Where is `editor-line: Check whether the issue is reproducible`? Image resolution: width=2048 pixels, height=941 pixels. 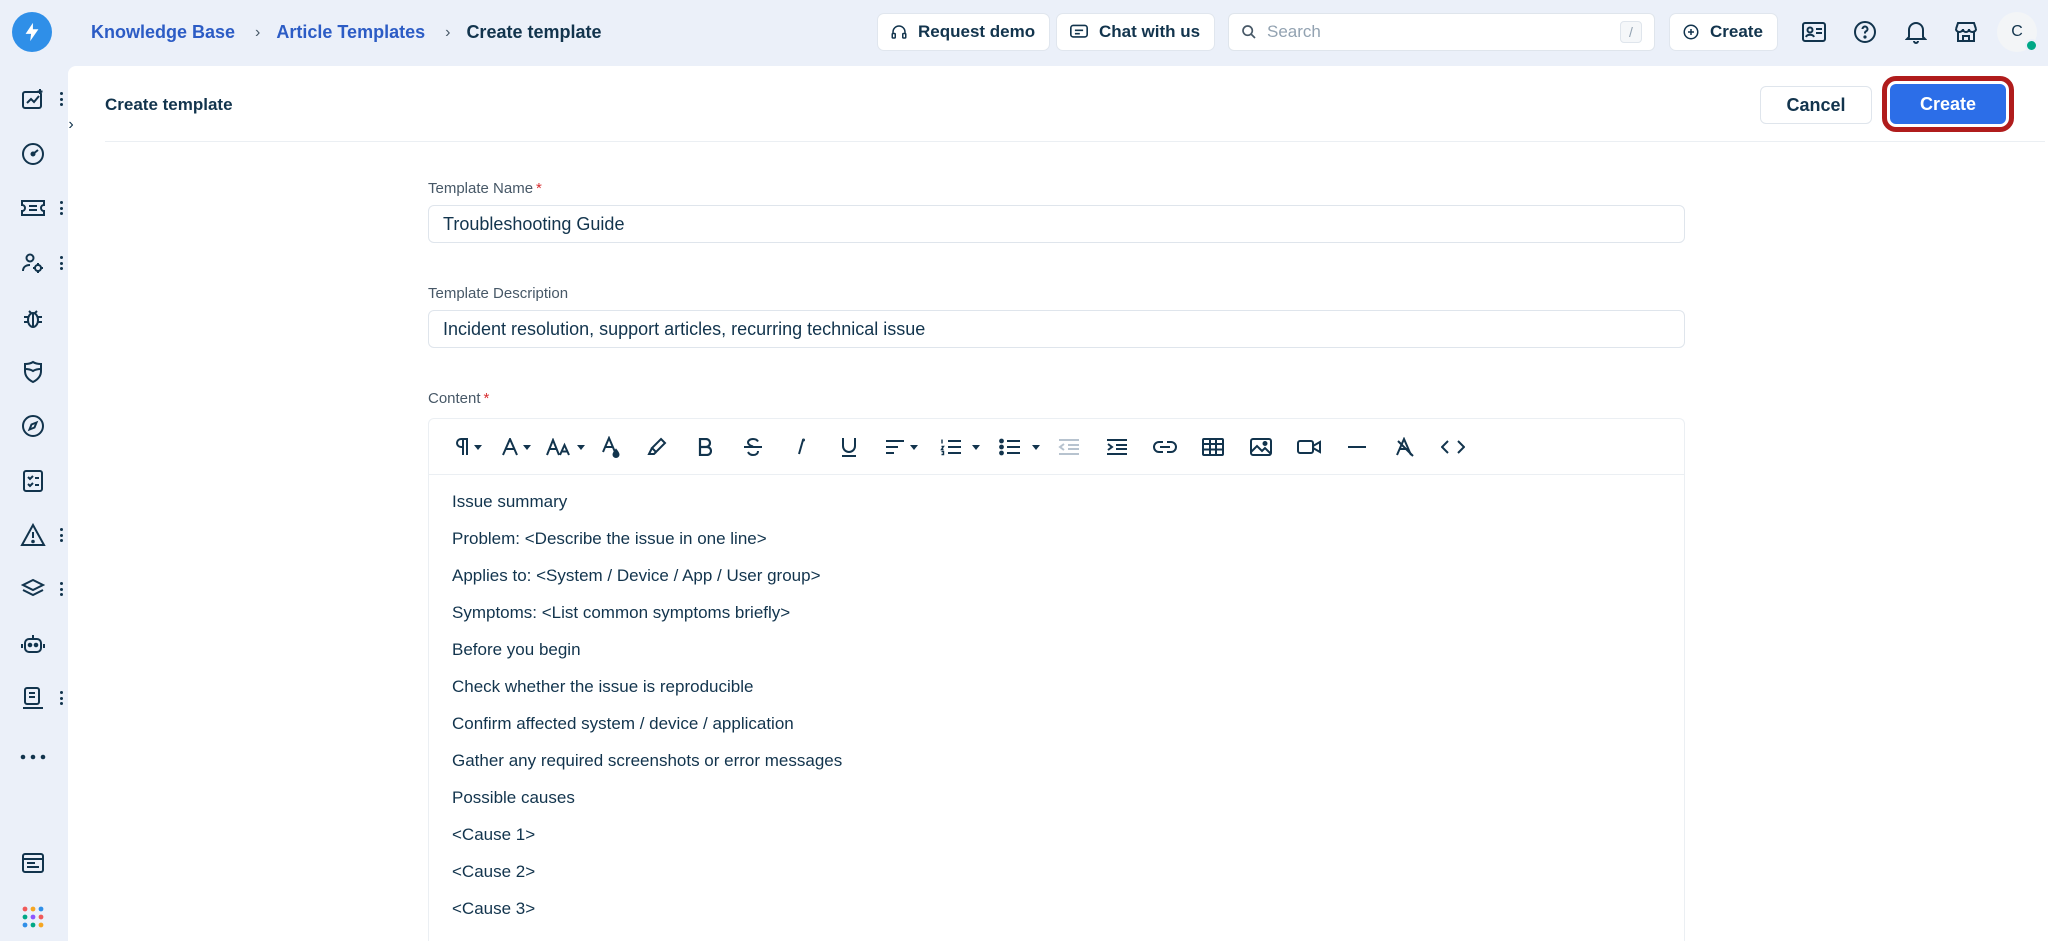
editor-line: Check whether the issue is reproducible is located at coordinates (603, 686).